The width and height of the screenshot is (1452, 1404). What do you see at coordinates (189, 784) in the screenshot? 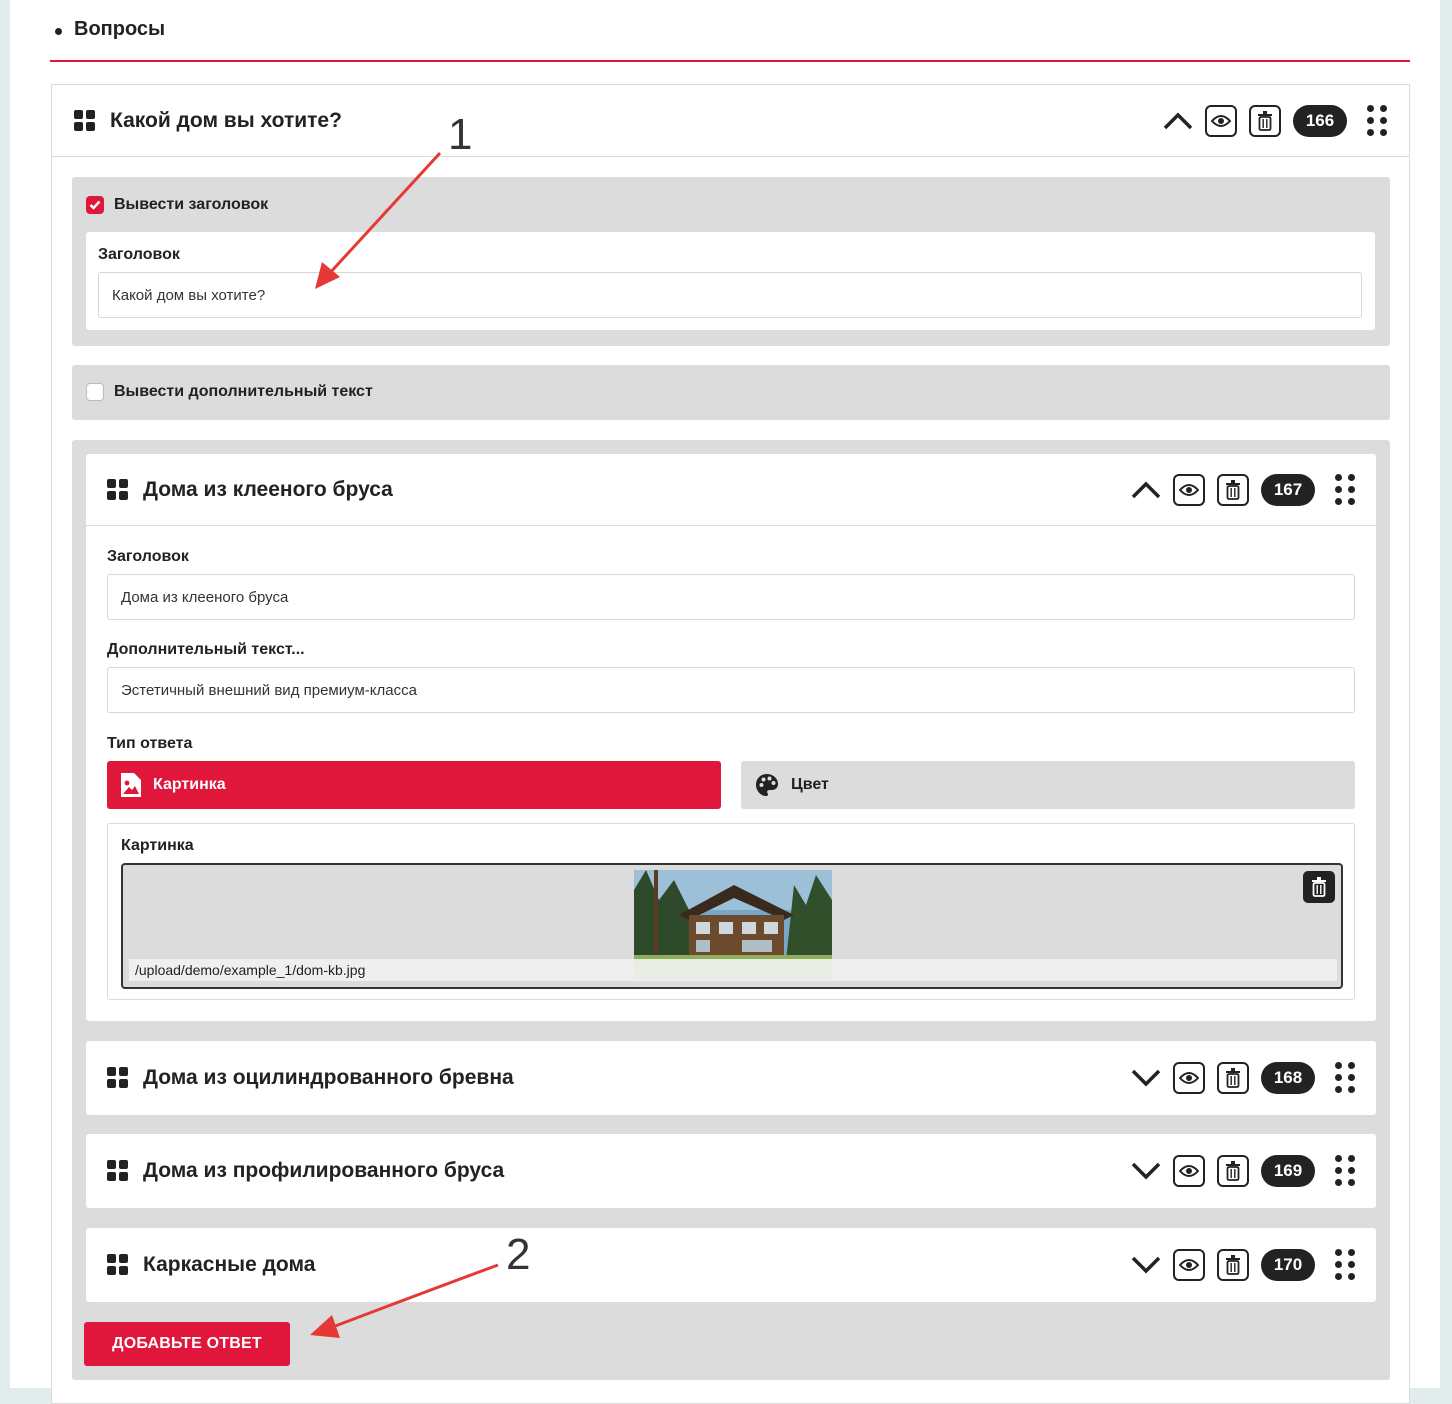
I see `type-image-label: Картинка` at bounding box center [189, 784].